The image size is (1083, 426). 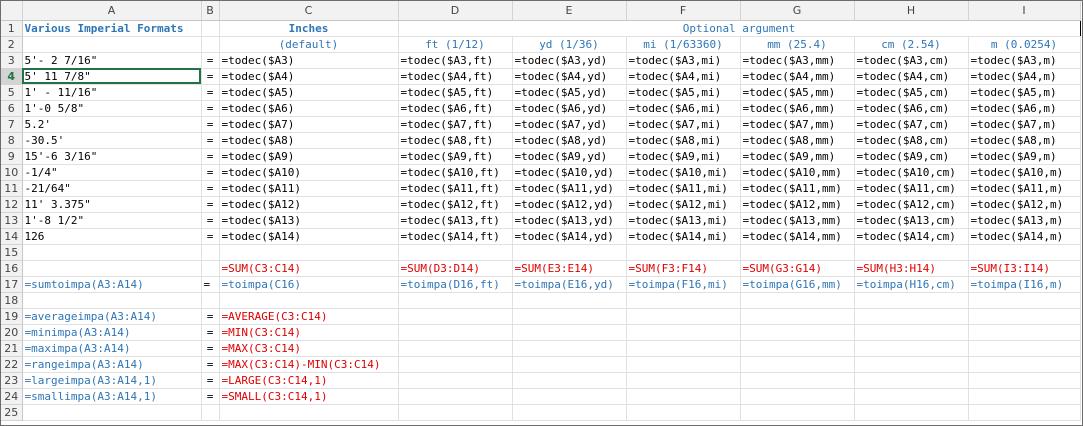 What do you see at coordinates (455, 172) in the screenshot?
I see `cell-d10: =todec($A10,ft)` at bounding box center [455, 172].